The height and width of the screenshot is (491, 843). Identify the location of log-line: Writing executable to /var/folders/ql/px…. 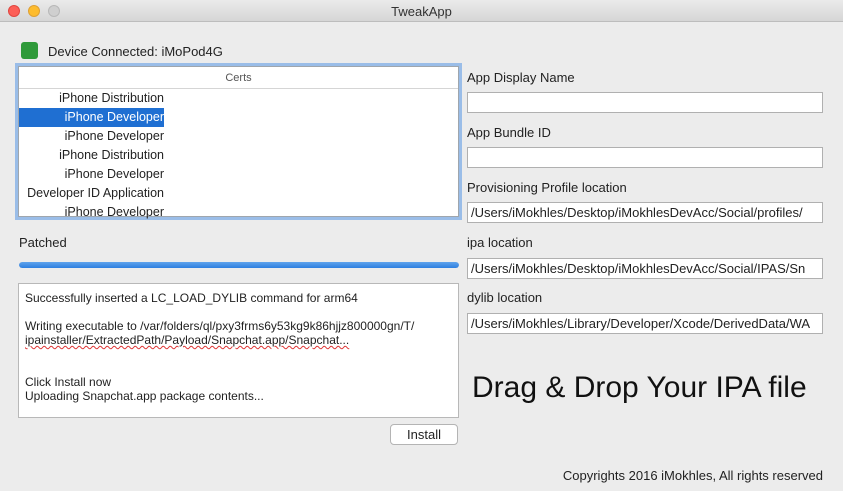
(220, 326).